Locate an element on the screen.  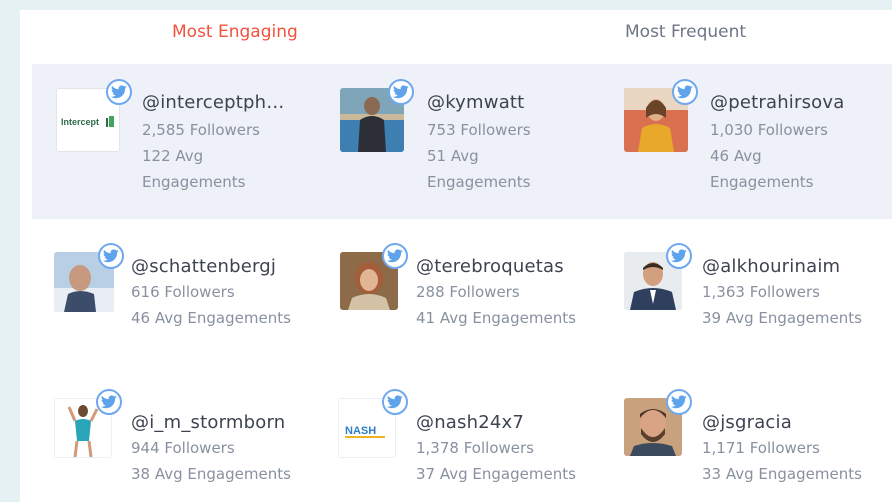
avg-engagements: 38 Avg Engagements is located at coordinates (211, 474).